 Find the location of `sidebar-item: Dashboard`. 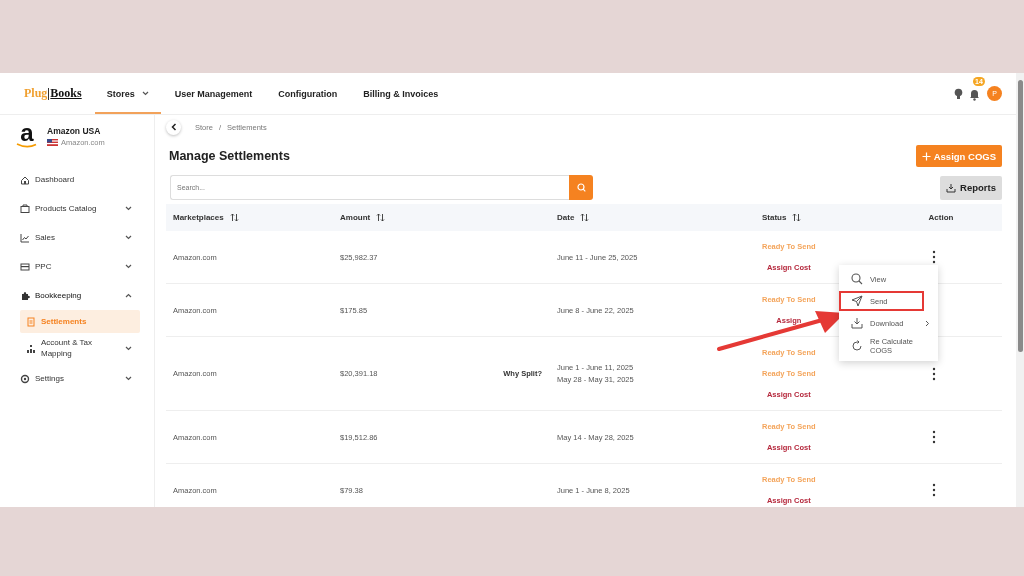

sidebar-item: Dashboard is located at coordinates (77, 179).